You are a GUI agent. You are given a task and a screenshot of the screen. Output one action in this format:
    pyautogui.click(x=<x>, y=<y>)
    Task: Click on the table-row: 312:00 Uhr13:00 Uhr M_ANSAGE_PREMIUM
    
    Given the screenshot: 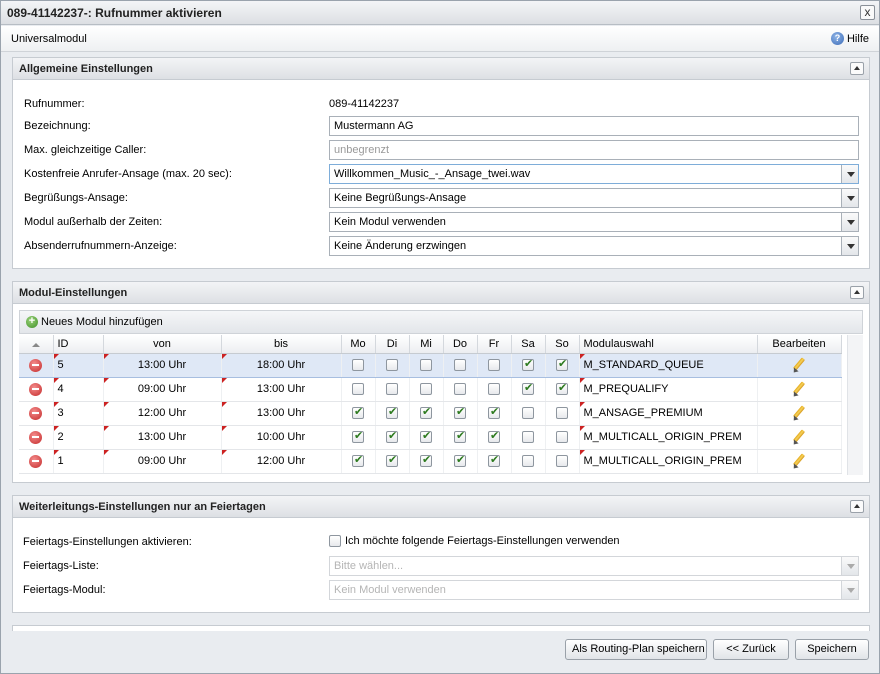 What is the action you would take?
    pyautogui.click(x=430, y=413)
    